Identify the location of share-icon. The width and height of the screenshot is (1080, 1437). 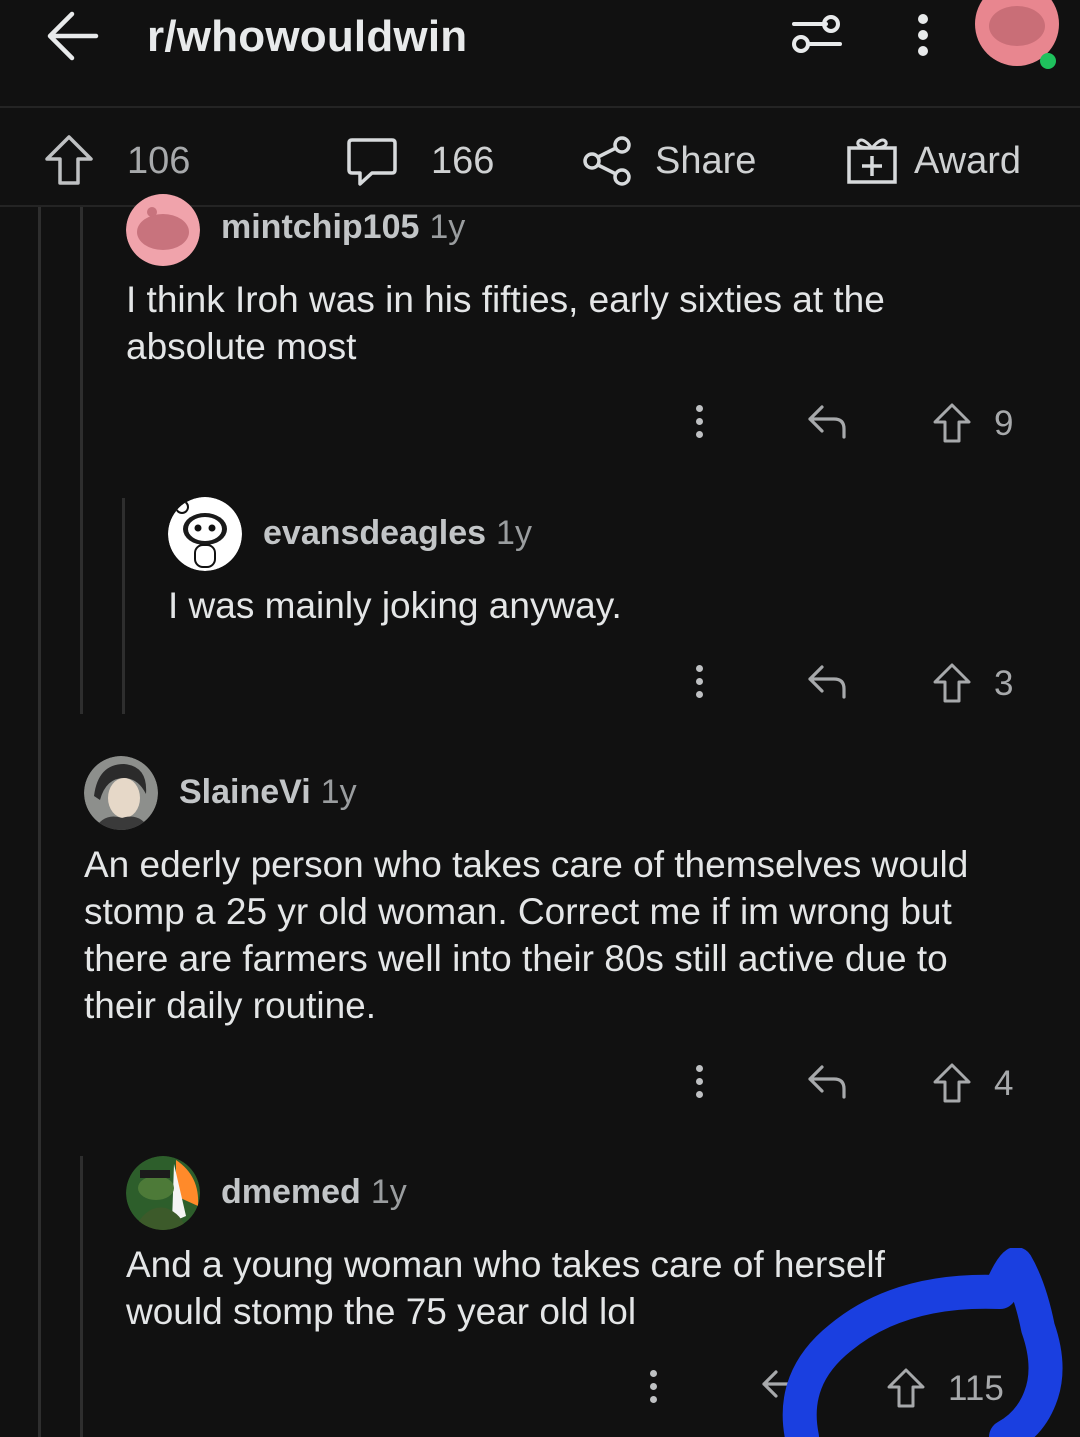
(608, 161).